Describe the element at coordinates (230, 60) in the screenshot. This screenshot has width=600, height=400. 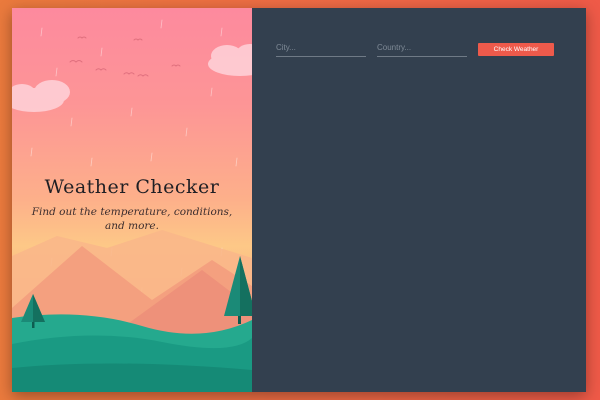
I see `cloud-right` at that location.